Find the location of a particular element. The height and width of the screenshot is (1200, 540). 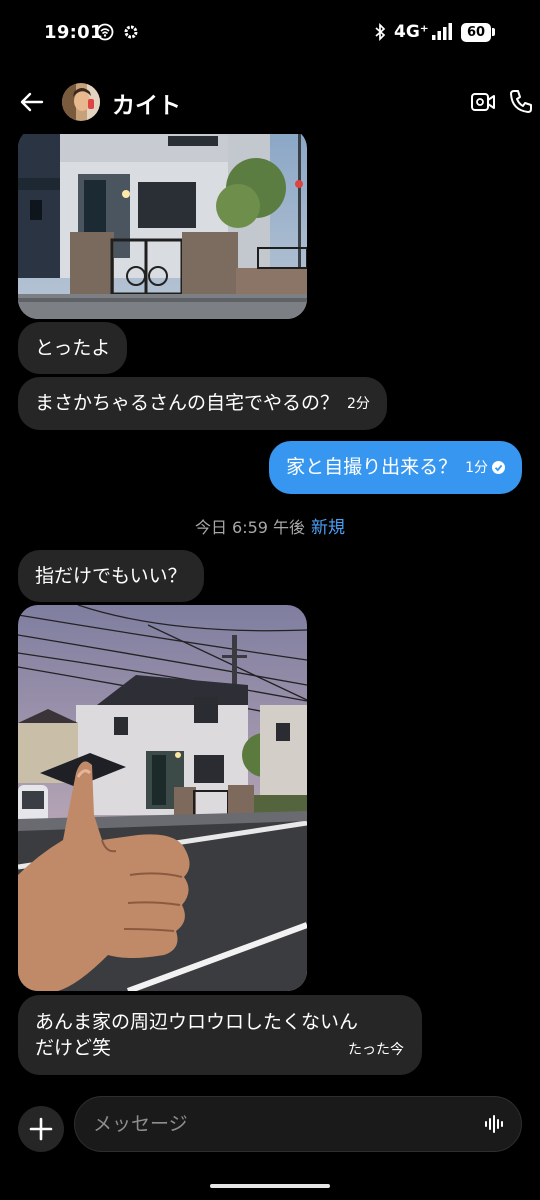

battery-icon: 60 is located at coordinates (476, 32).